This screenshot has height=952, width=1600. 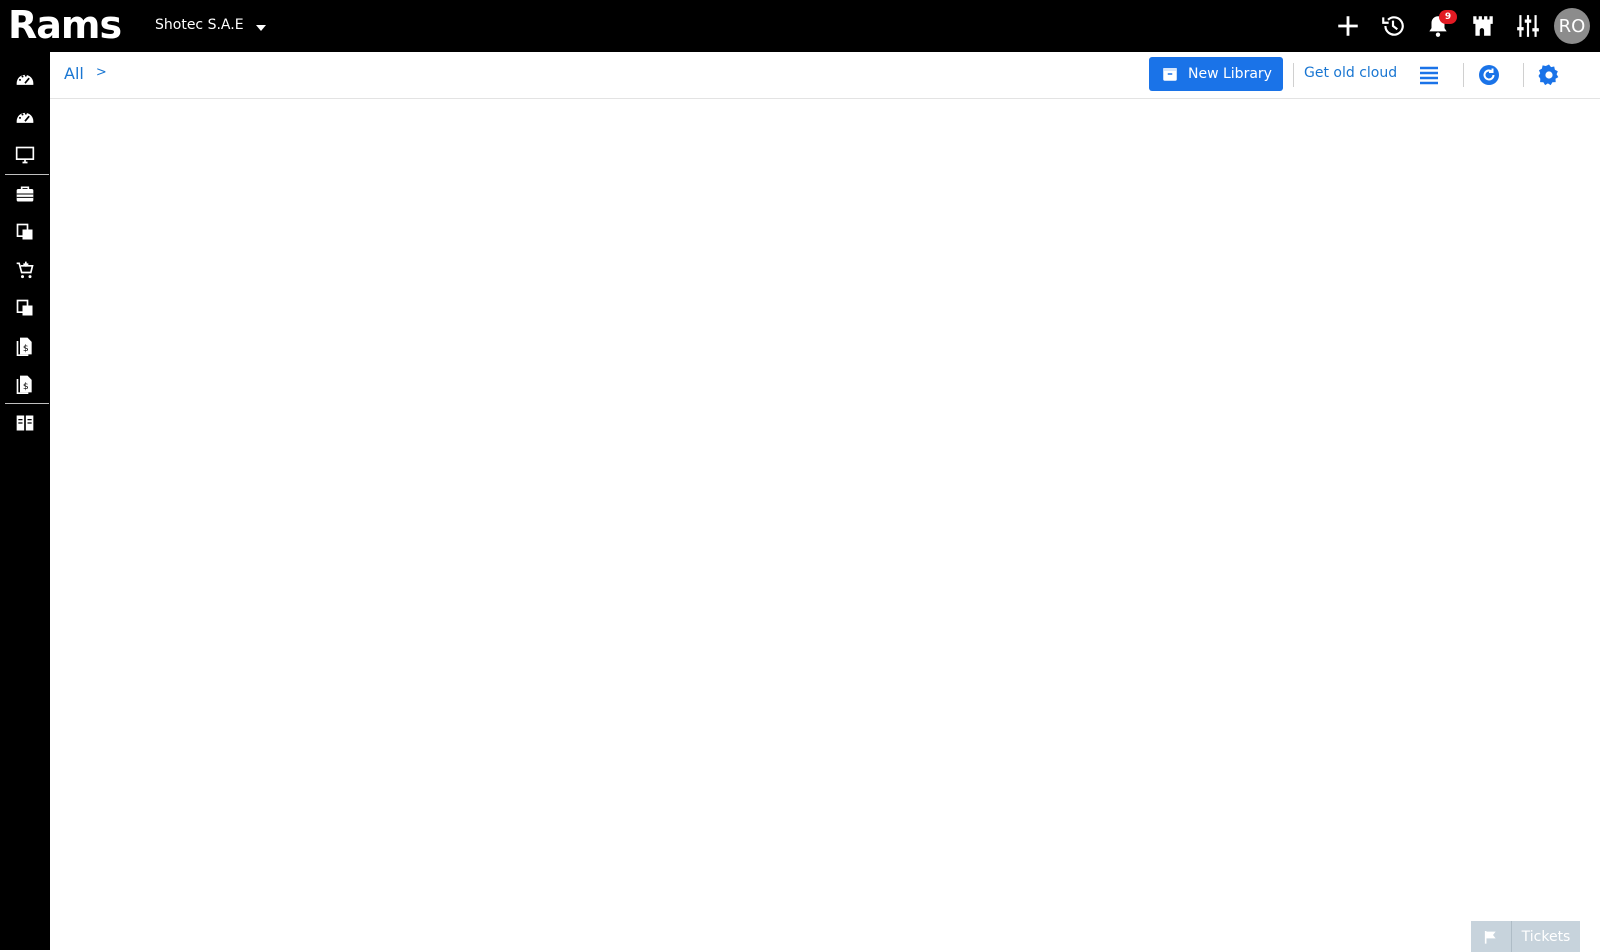 I want to click on logo-text: Rams, so click(x=65, y=25).